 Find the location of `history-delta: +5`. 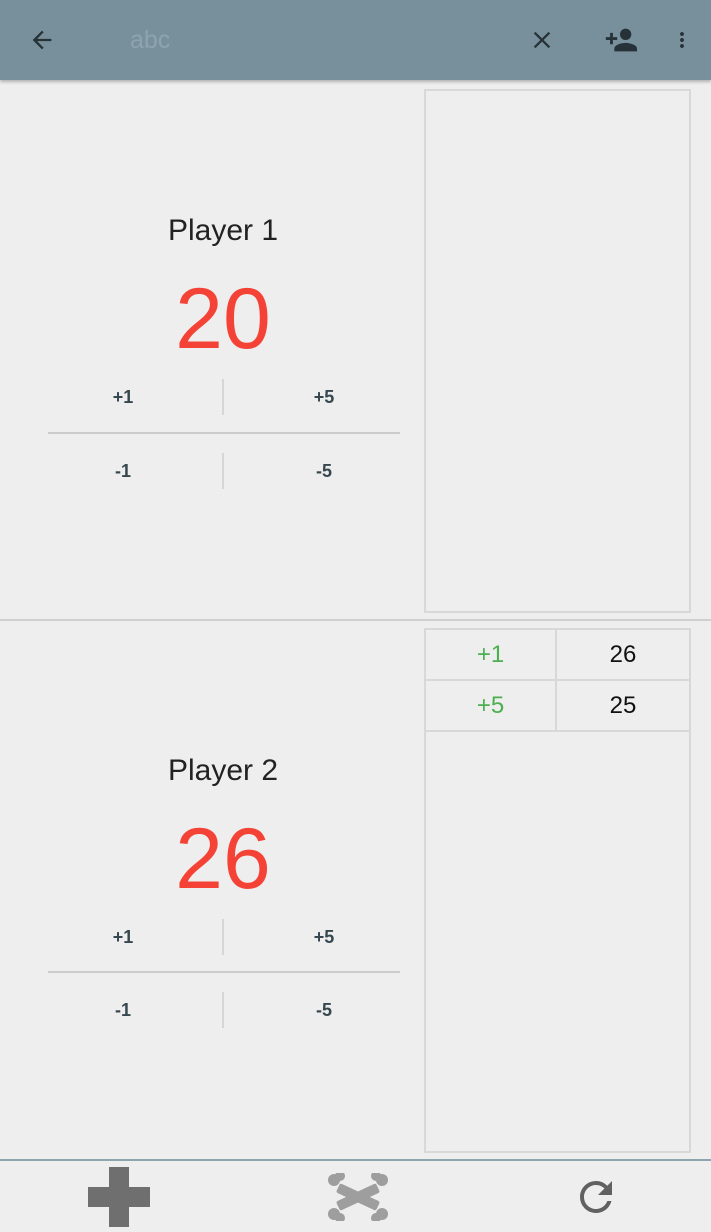

history-delta: +5 is located at coordinates (491, 705).